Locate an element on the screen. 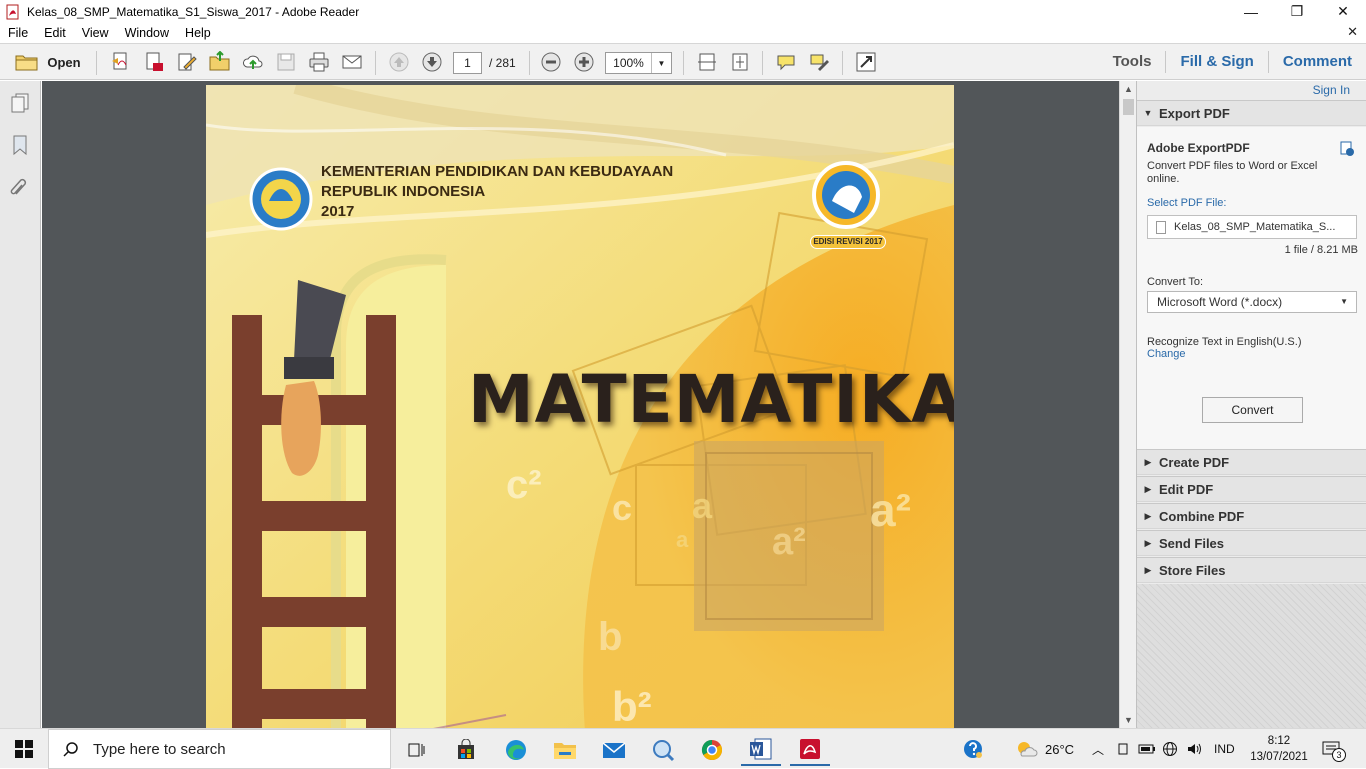 The width and height of the screenshot is (1366, 769). previous-page-button is located at coordinates (399, 62).